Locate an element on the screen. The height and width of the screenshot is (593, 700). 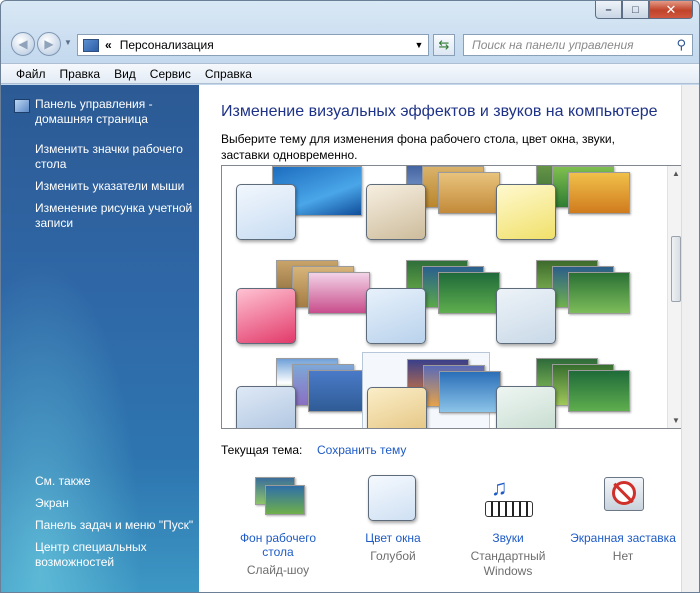
screensaver-link: Экранная заставка is located at coordinates (623, 538).